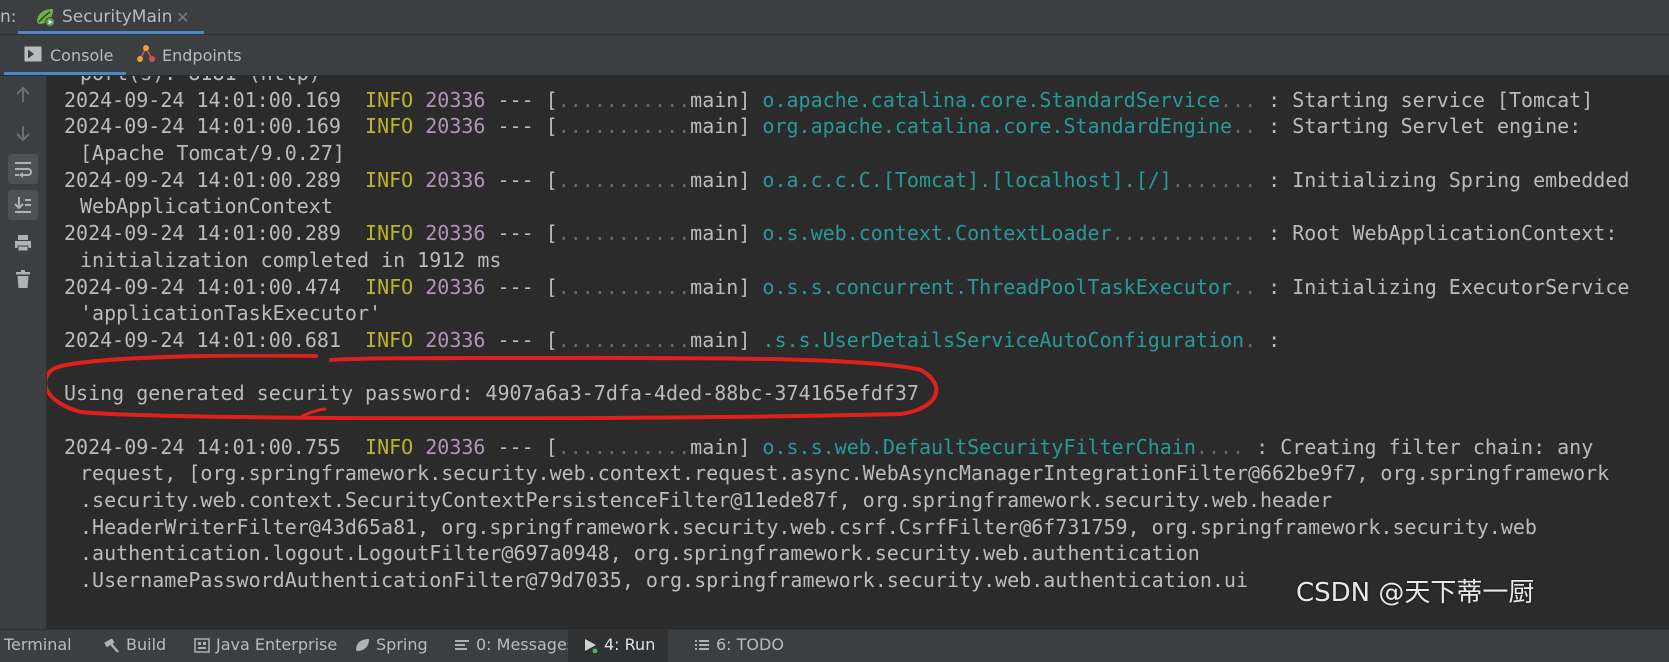  Describe the element at coordinates (402, 644) in the screenshot. I see `tool-tab-label: Spring` at that location.